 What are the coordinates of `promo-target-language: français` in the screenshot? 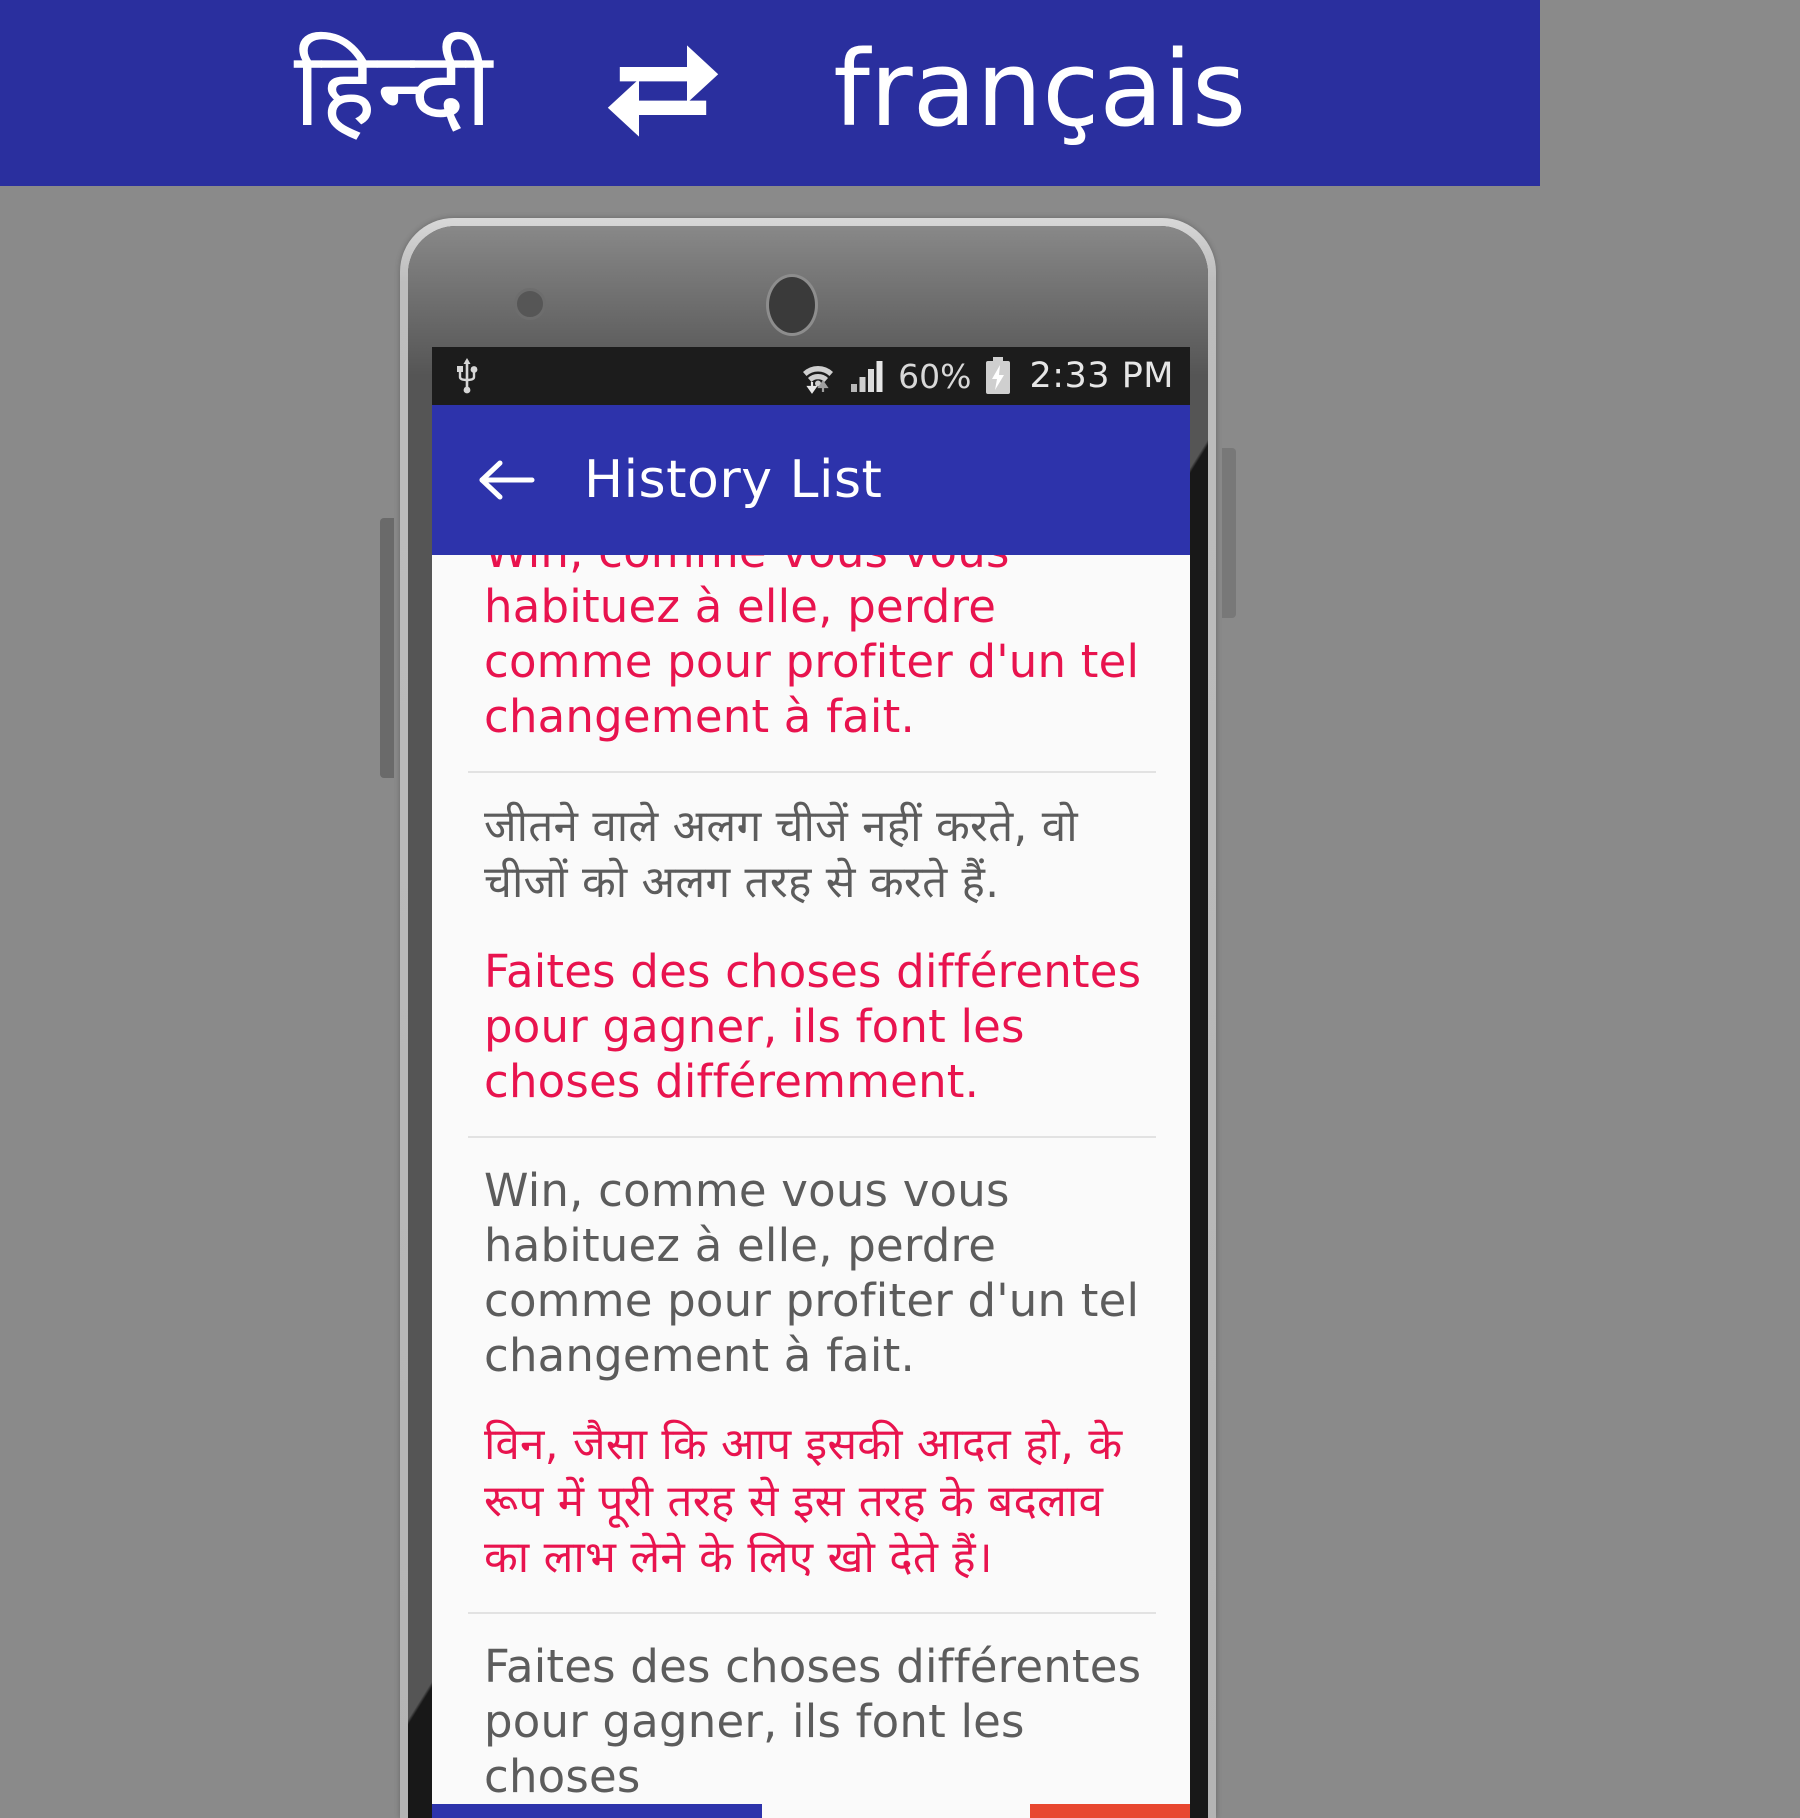 It's located at (1040, 89).